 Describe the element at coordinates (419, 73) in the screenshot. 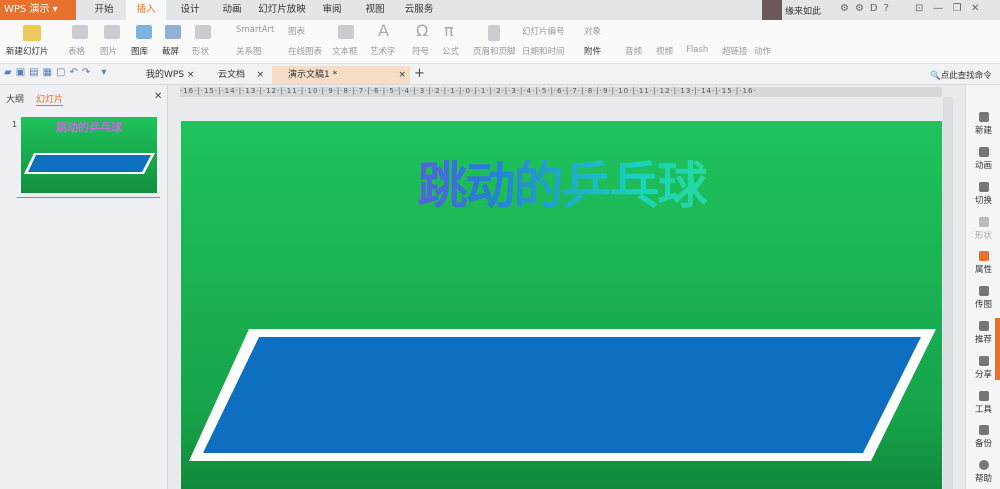

I see `new-tab-button: +` at that location.